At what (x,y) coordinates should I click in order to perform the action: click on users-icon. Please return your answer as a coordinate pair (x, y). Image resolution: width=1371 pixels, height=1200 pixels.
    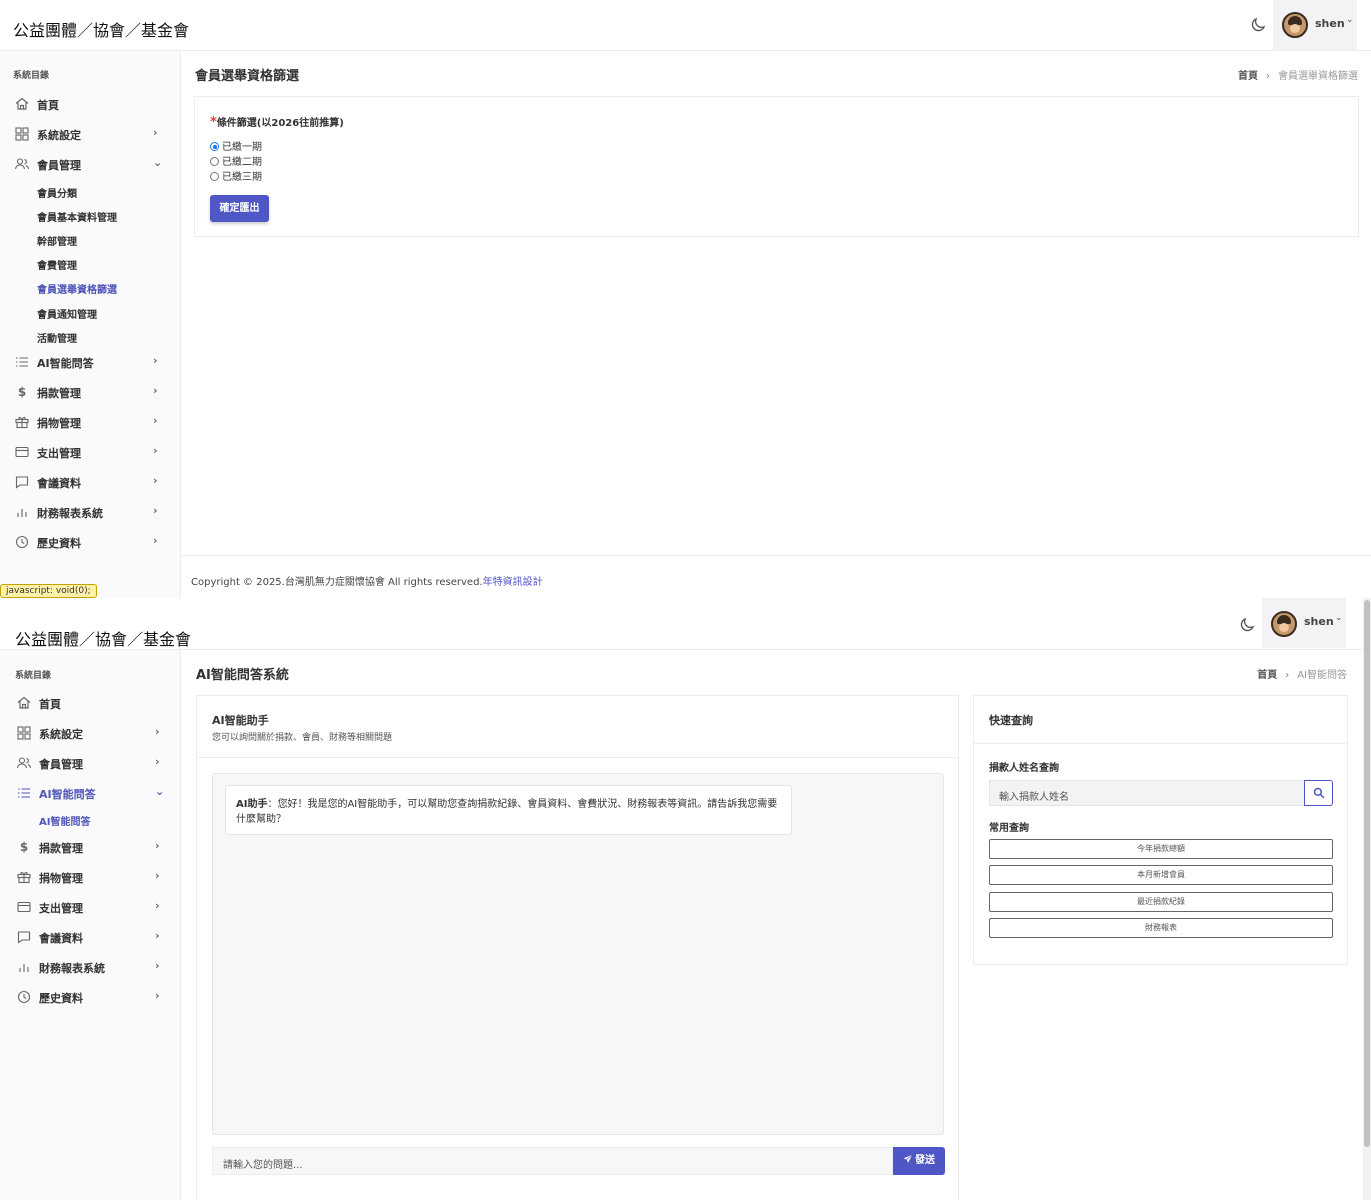
    Looking at the image, I should click on (24, 763).